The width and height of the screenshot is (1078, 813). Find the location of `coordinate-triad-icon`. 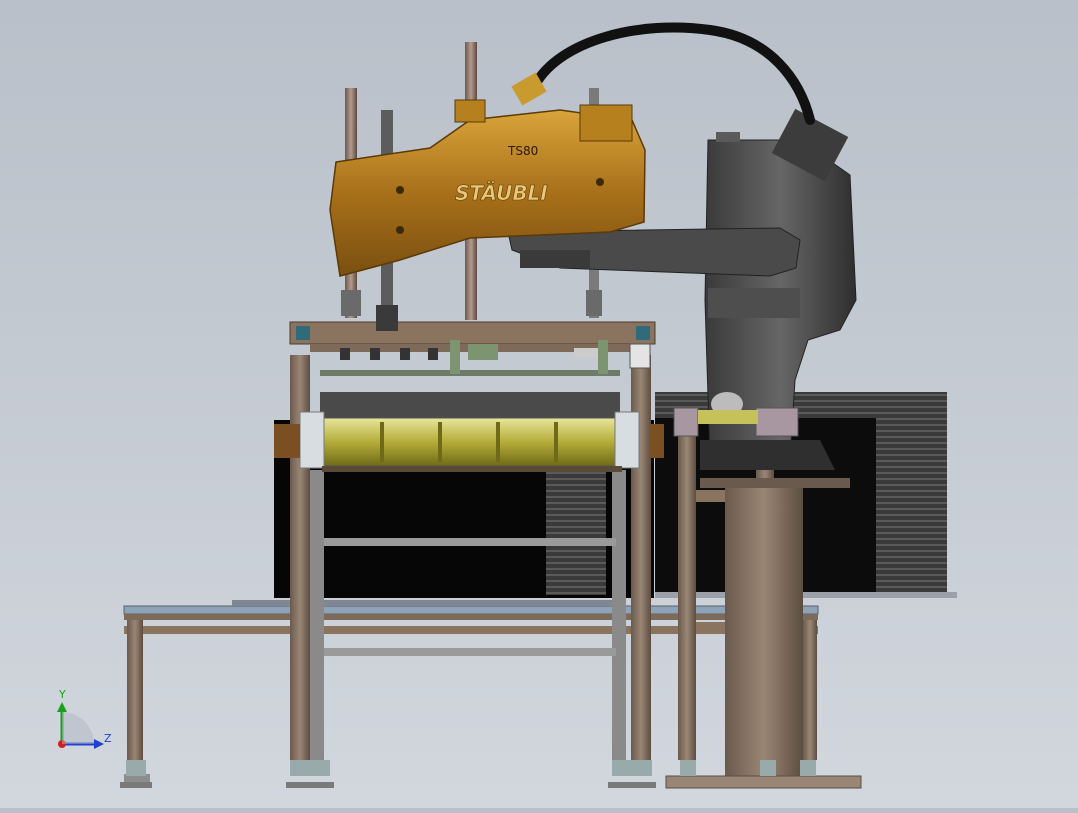

coordinate-triad-icon is located at coordinates (80, 725).